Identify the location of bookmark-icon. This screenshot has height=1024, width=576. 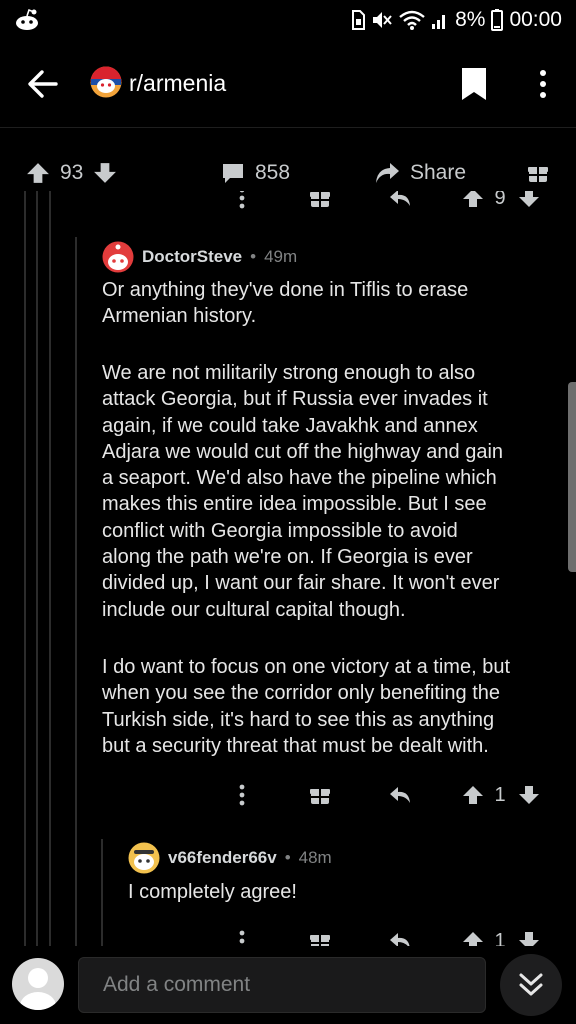
(474, 84).